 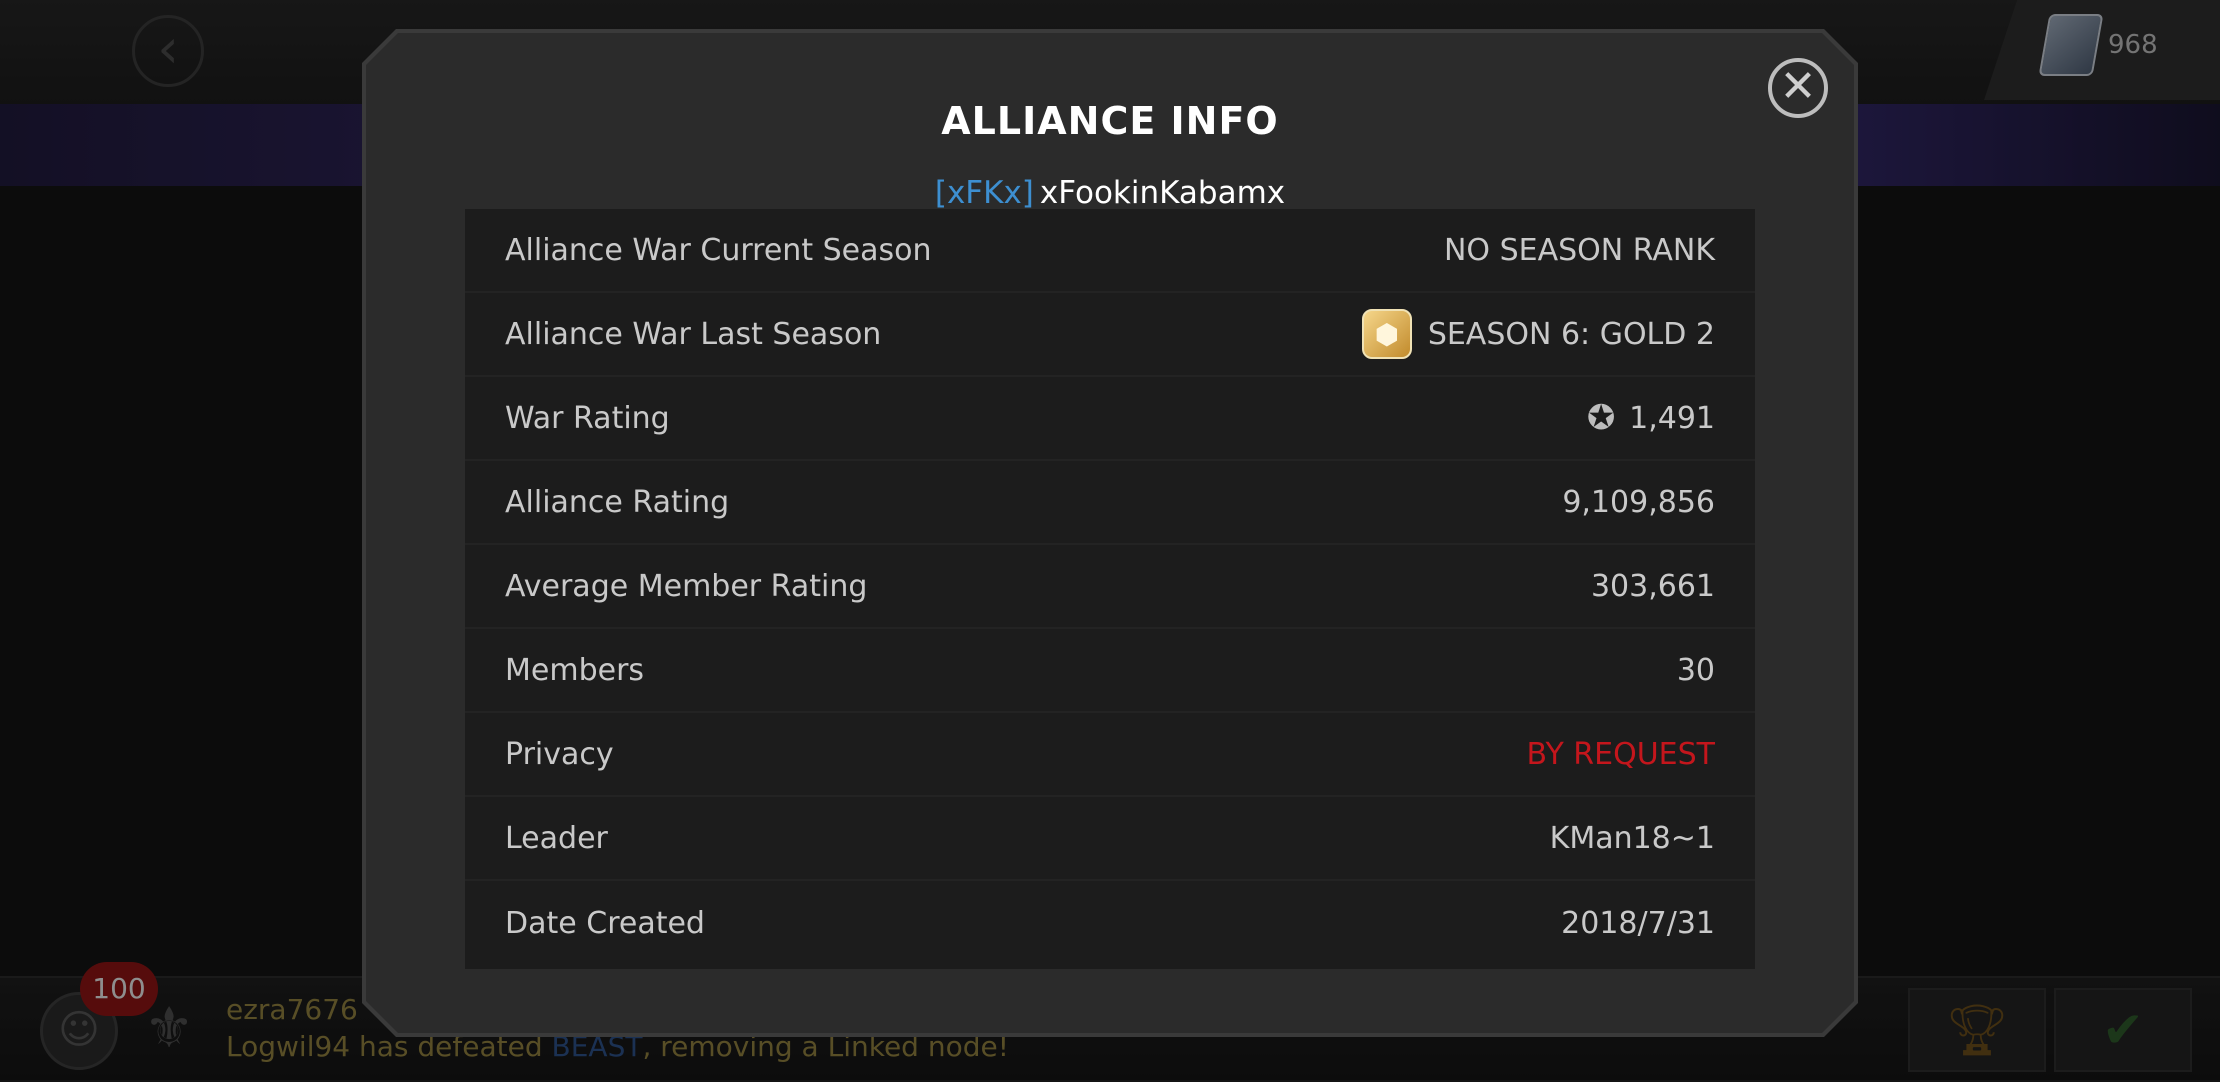 What do you see at coordinates (587, 418) in the screenshot?
I see `row-label: War Rating` at bounding box center [587, 418].